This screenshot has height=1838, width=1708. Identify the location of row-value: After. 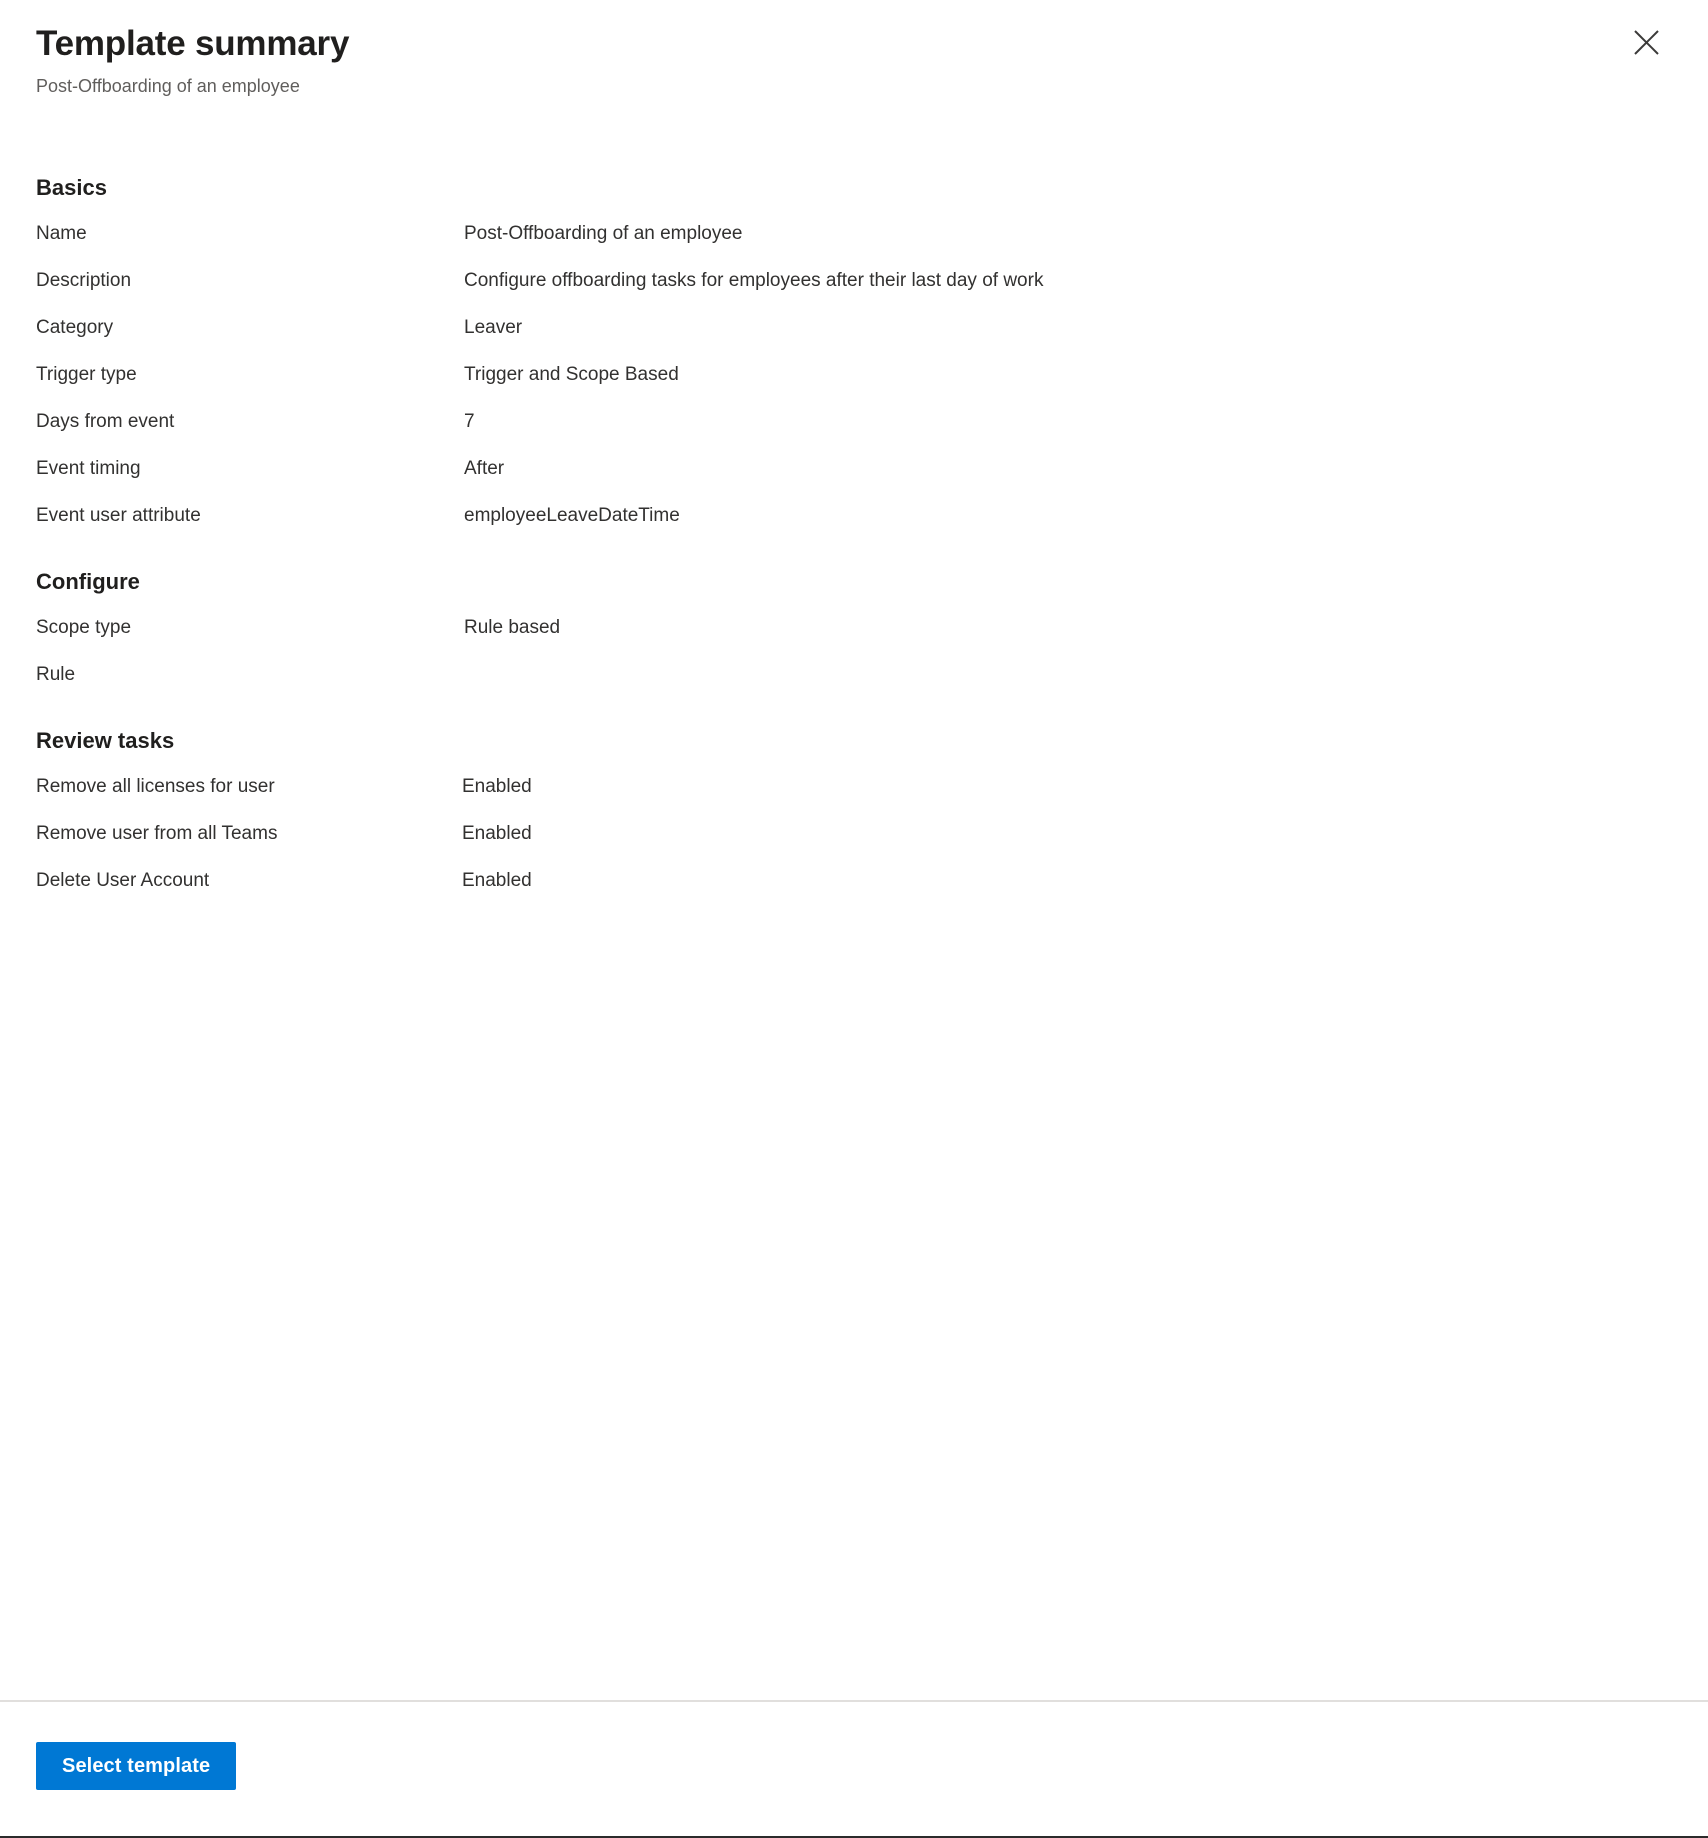
(484, 468).